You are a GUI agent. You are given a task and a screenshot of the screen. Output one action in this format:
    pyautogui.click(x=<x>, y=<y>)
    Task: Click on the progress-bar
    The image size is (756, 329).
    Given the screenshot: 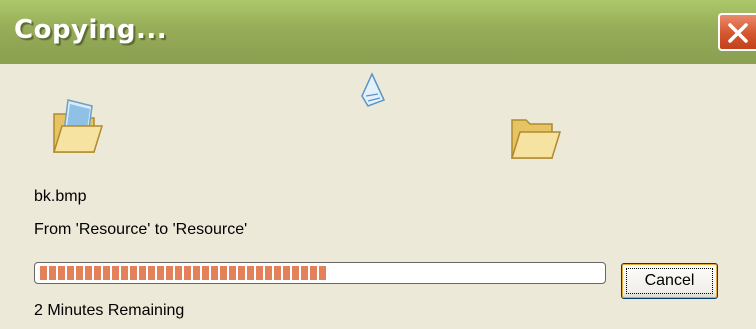 What is the action you would take?
    pyautogui.click(x=320, y=273)
    